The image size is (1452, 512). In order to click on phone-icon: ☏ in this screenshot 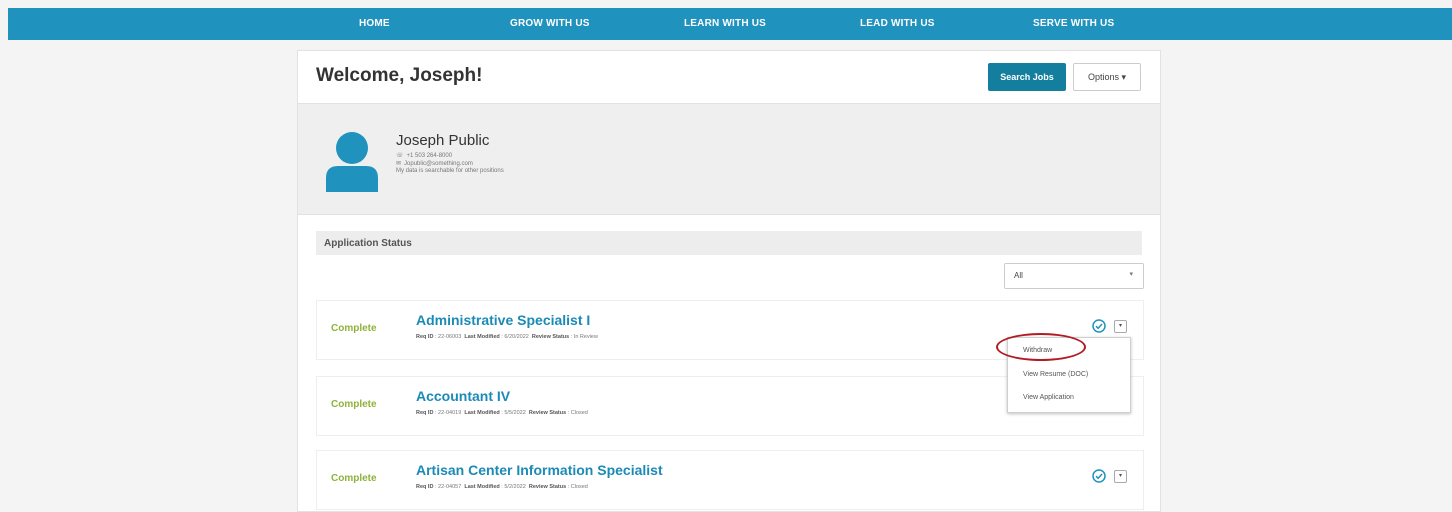, I will do `click(400, 156)`.